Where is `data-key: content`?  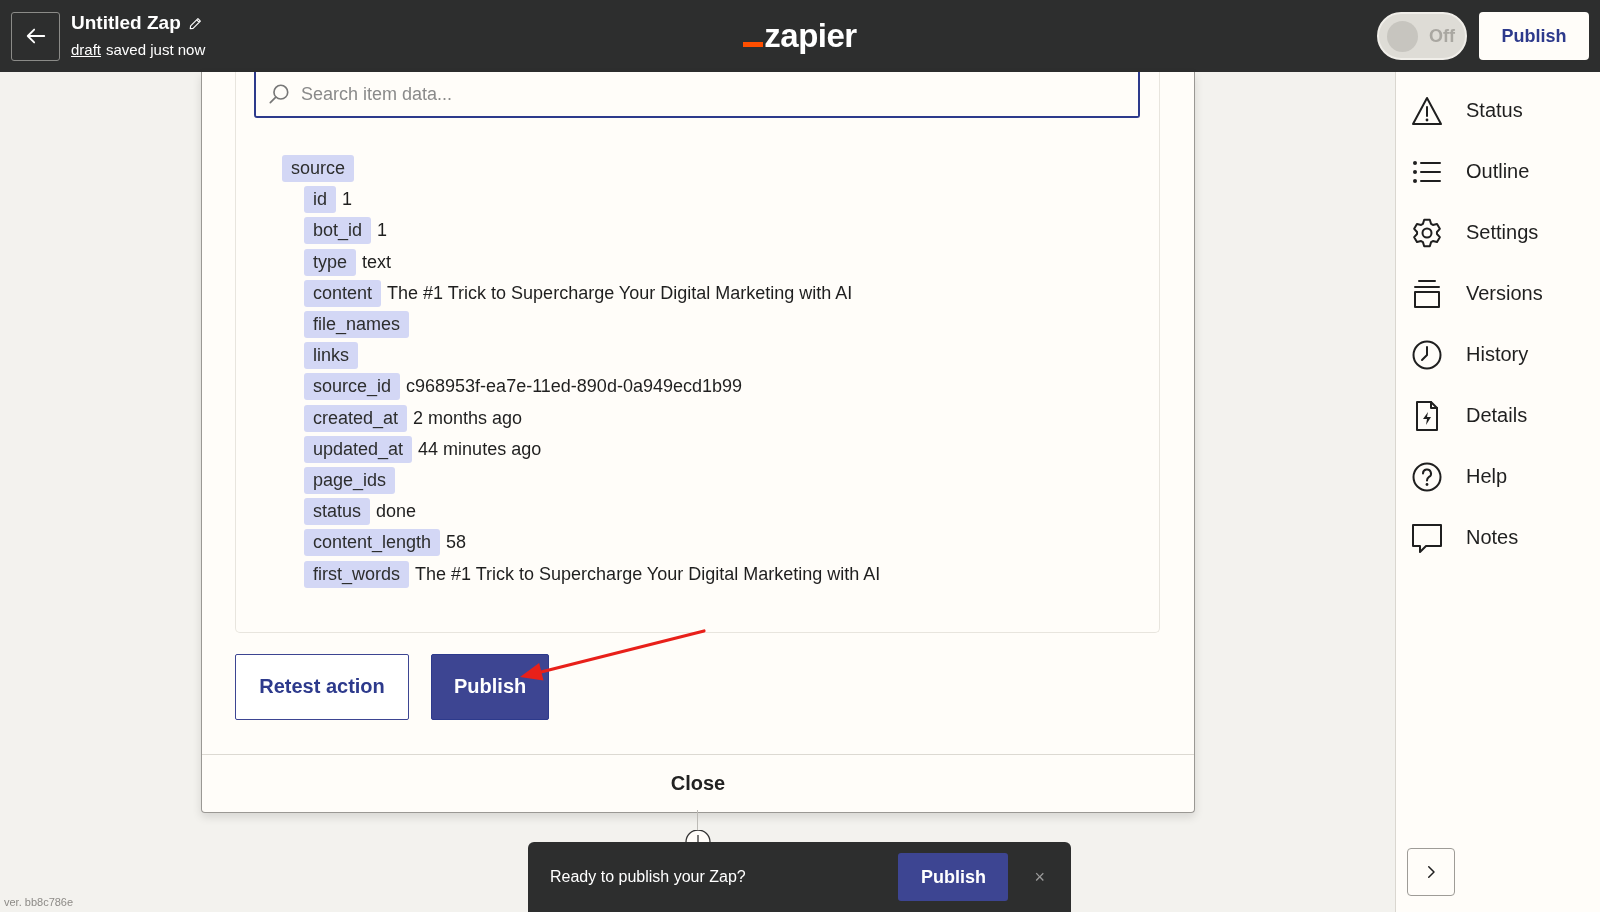 data-key: content is located at coordinates (343, 293).